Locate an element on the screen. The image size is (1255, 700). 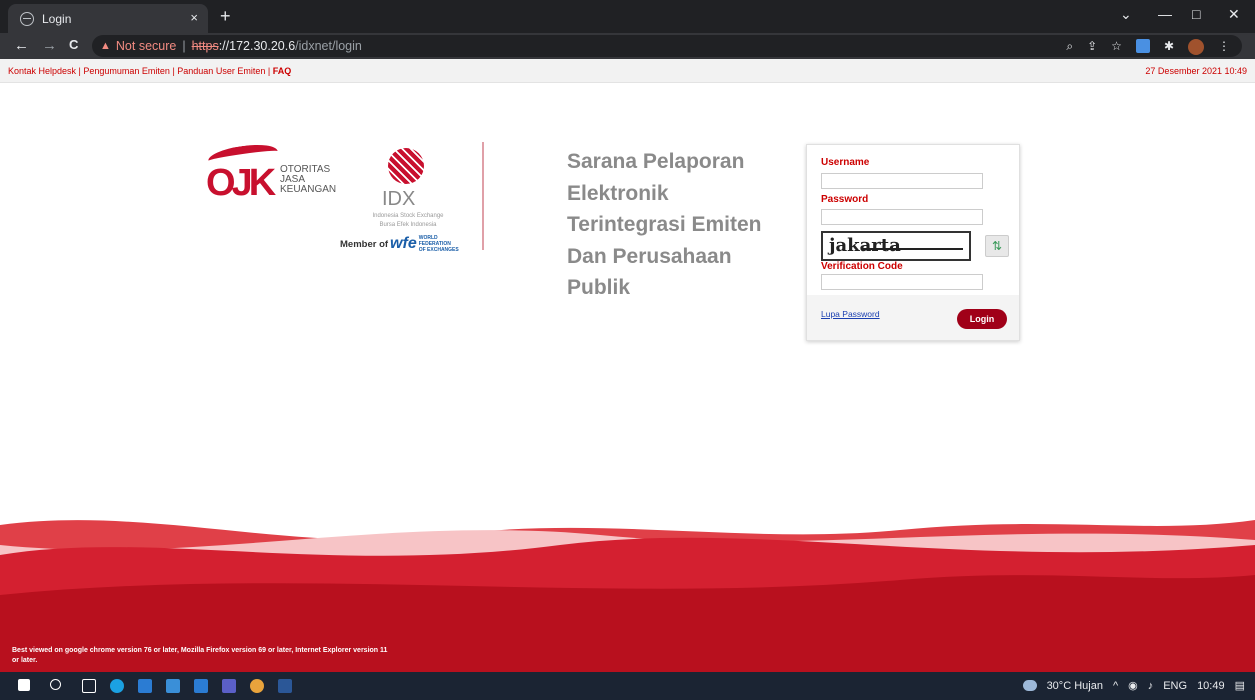
toolbar-icons: ⌕ ⇪ ☆ ✱ ⋮ is located at coordinates (1148, 47).